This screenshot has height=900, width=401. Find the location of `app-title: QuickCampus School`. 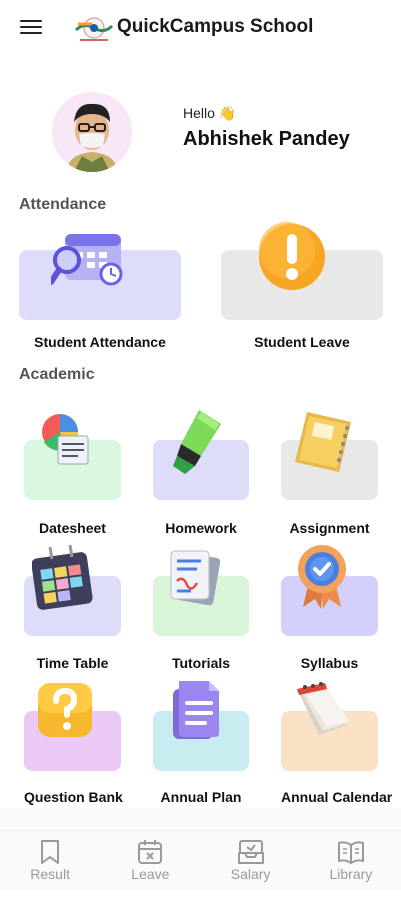

app-title: QuickCampus School is located at coordinates (215, 26).